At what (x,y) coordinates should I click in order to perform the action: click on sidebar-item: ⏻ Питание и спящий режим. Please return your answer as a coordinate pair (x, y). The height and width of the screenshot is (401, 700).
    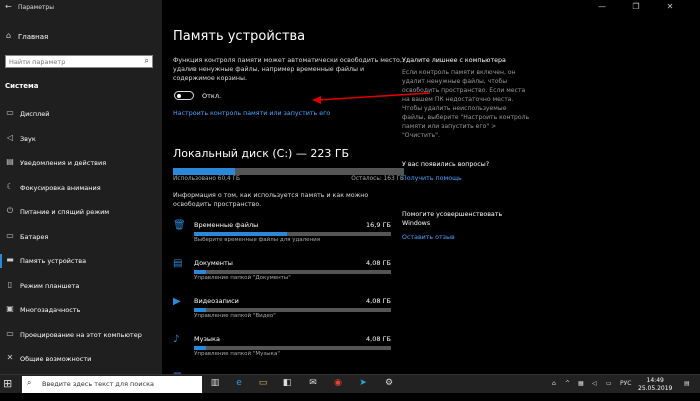
    Looking at the image, I should click on (81, 213).